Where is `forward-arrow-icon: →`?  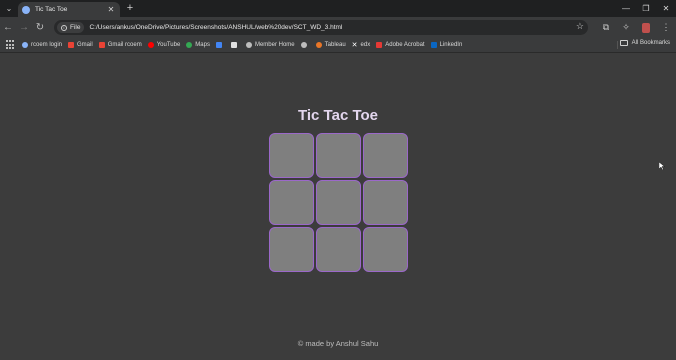 forward-arrow-icon: → is located at coordinates (24, 27).